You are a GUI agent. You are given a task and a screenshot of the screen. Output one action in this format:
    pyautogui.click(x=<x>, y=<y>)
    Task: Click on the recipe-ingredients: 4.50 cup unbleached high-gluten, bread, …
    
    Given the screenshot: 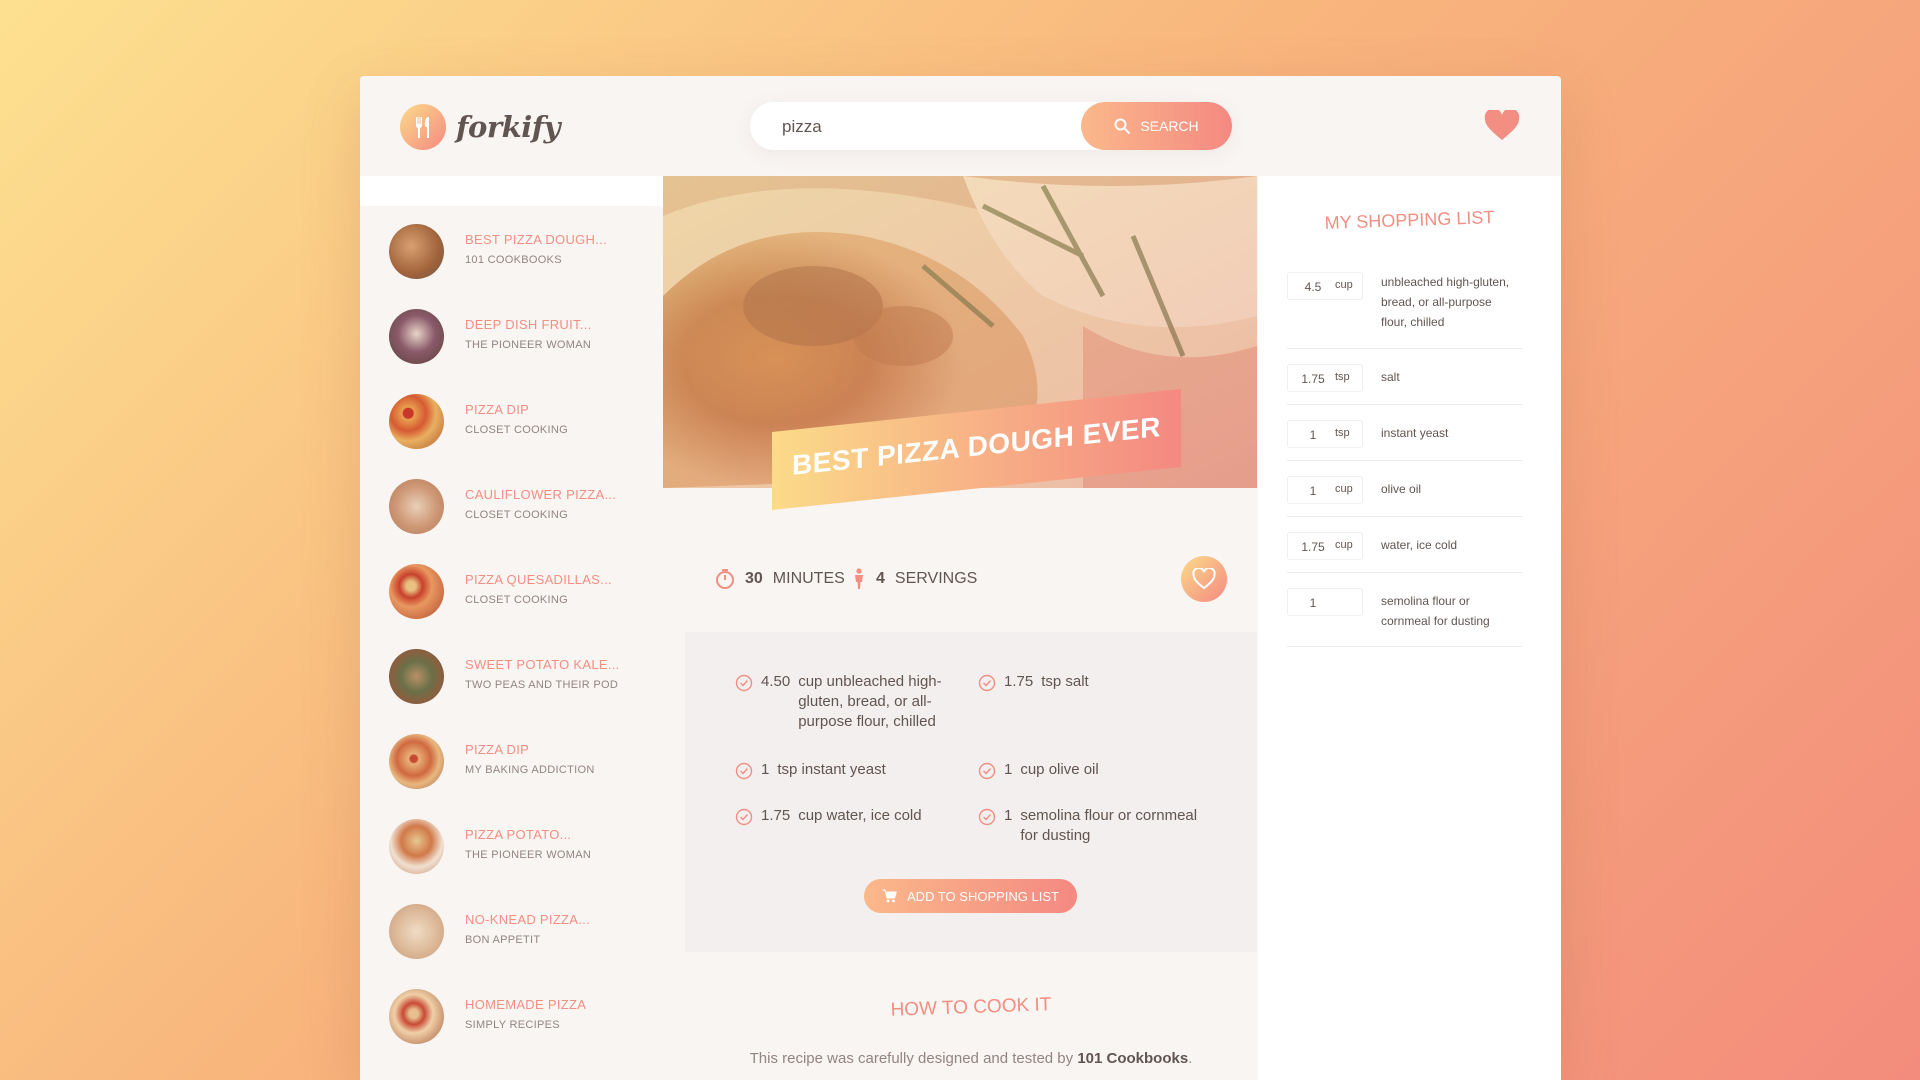 What is the action you would take?
    pyautogui.click(x=971, y=792)
    